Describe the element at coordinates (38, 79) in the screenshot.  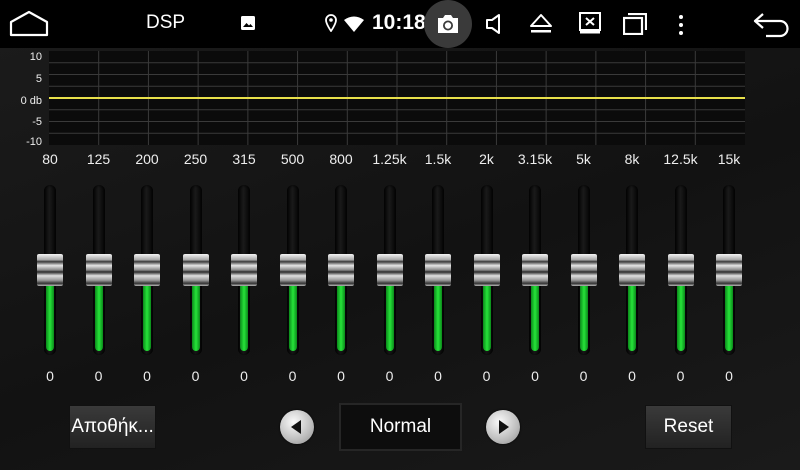
I see `graph-y-label: 5` at that location.